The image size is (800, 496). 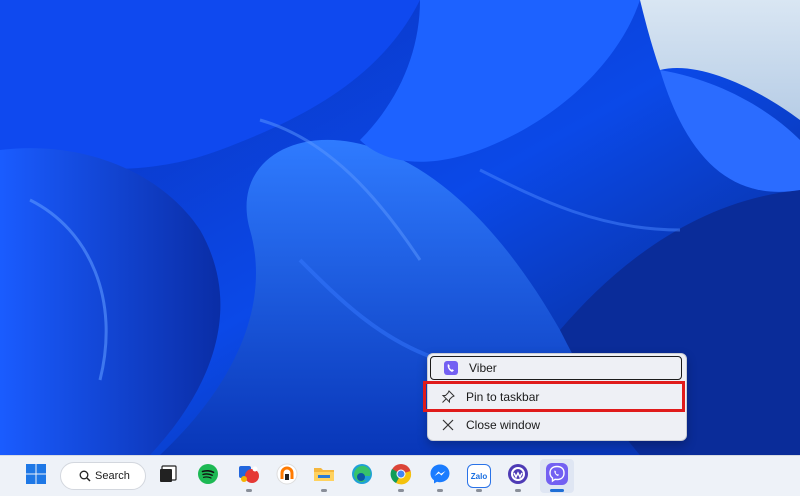 What do you see at coordinates (448, 425) in the screenshot?
I see `close-icon` at bounding box center [448, 425].